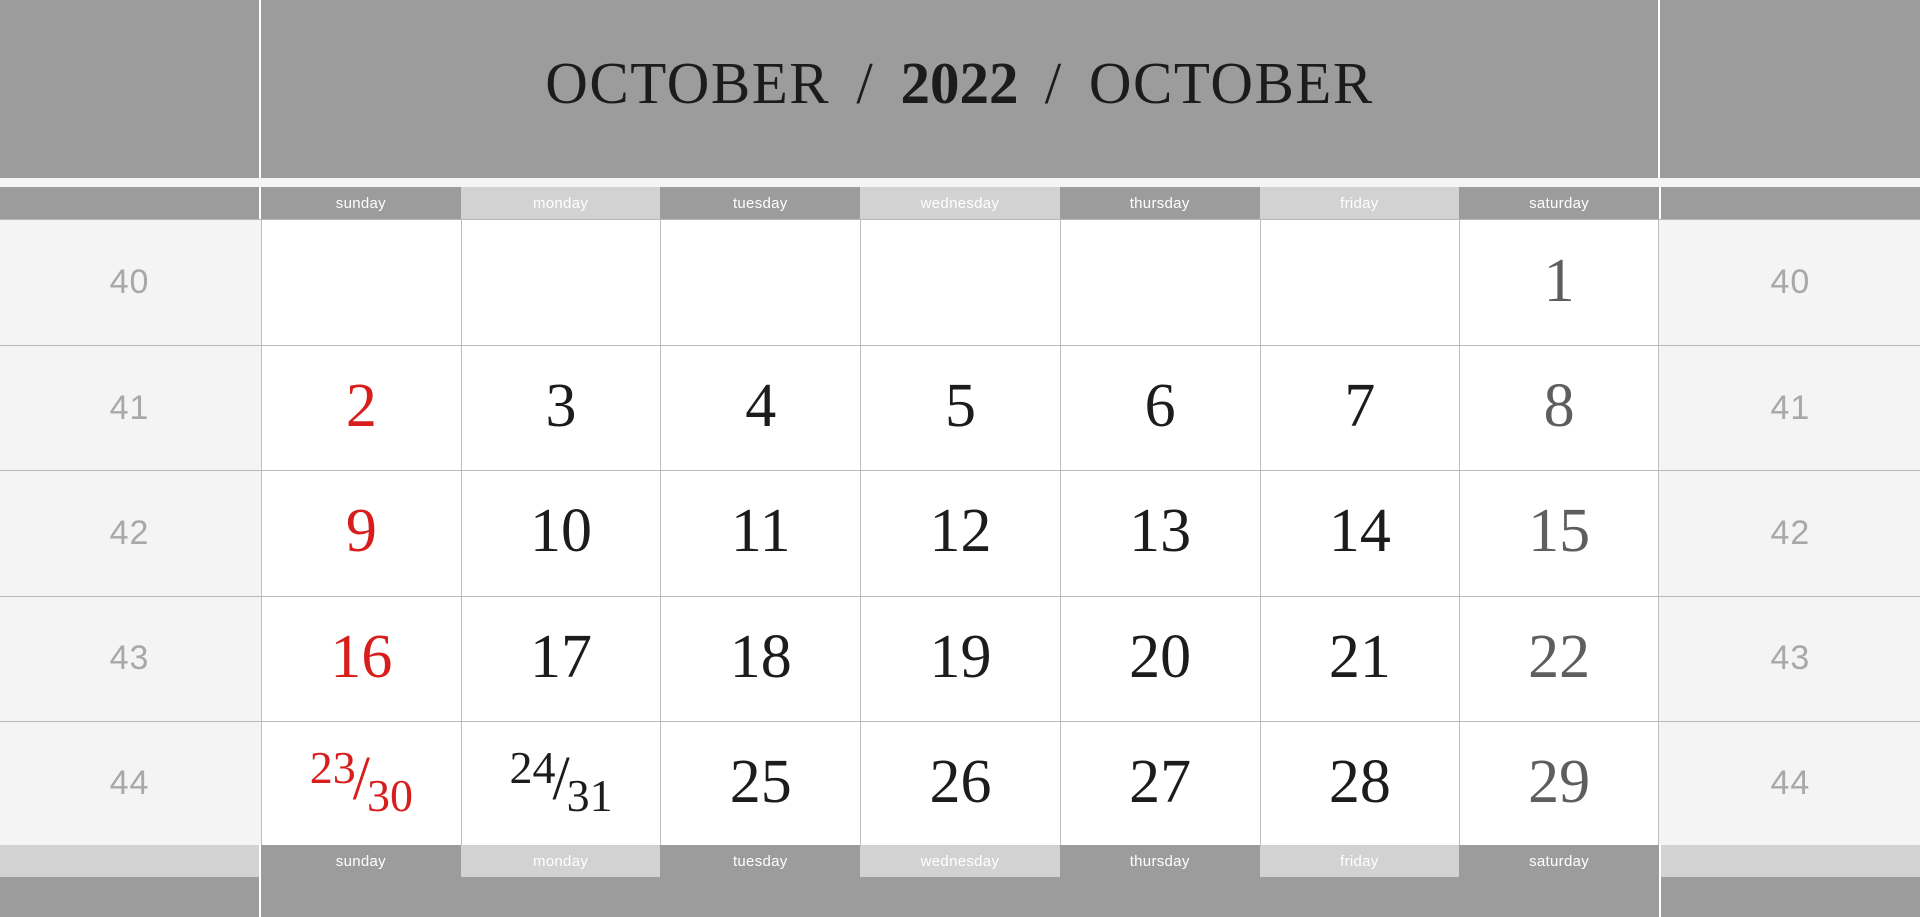 The height and width of the screenshot is (917, 1920). I want to click on day-number: 11, so click(760, 531).